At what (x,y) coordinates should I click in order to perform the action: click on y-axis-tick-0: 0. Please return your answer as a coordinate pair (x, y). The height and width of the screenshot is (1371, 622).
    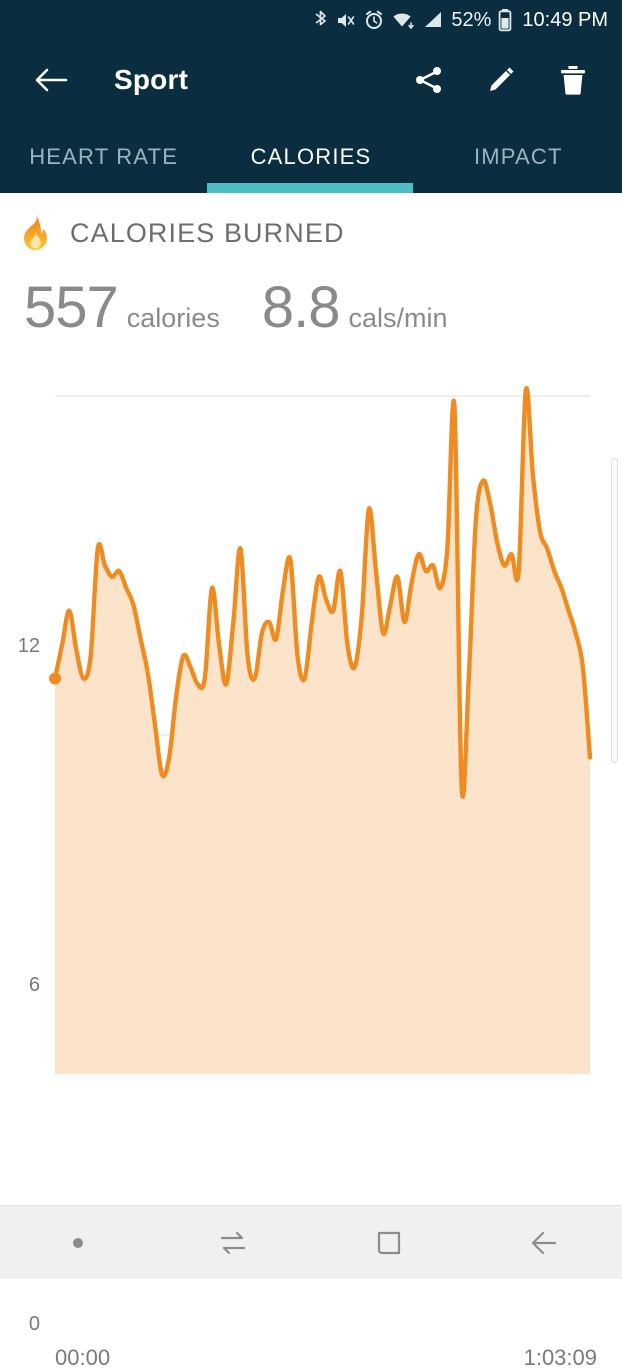
    Looking at the image, I should click on (20, 1324).